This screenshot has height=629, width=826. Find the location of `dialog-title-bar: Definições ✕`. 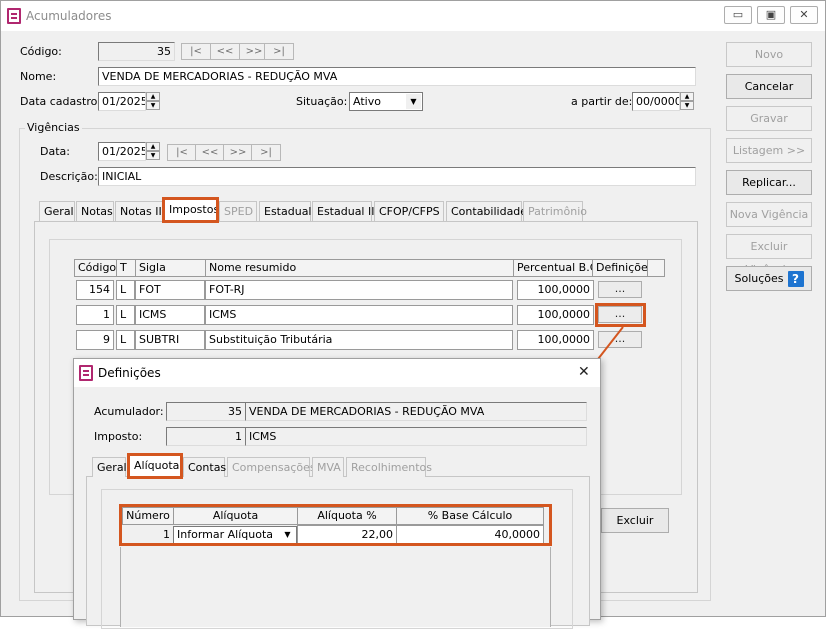

dialog-title-bar: Definições ✕ is located at coordinates (337, 373).